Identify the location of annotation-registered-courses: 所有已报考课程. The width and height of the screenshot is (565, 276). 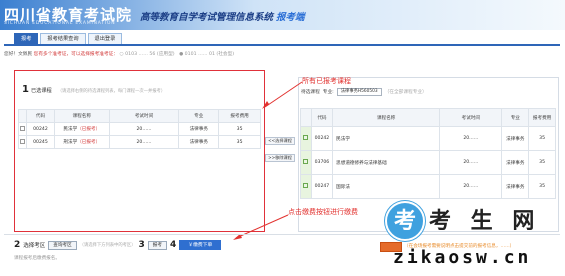
(326, 81).